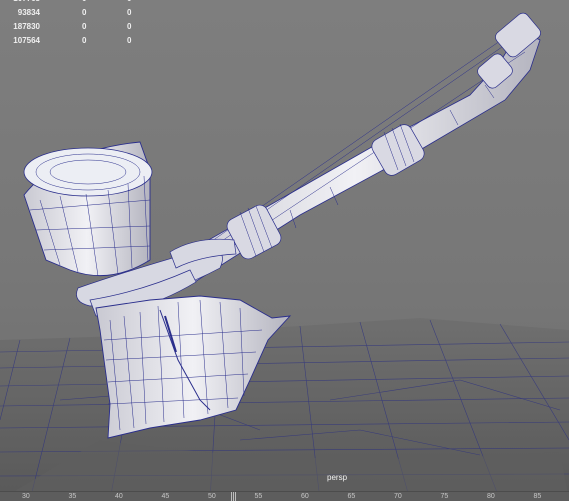 The height and width of the screenshot is (501, 569). Describe the element at coordinates (20, 1) in the screenshot. I see `hud-value: 107768` at that location.